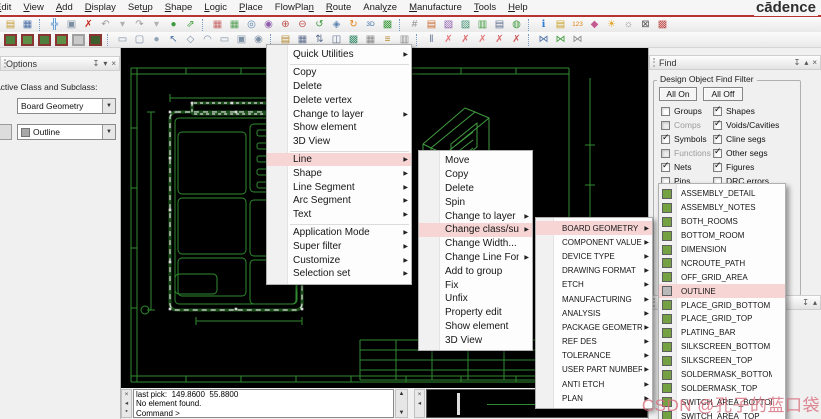  What do you see at coordinates (122, 24) in the screenshot?
I see `undo-list-icon: ▾` at bounding box center [122, 24].